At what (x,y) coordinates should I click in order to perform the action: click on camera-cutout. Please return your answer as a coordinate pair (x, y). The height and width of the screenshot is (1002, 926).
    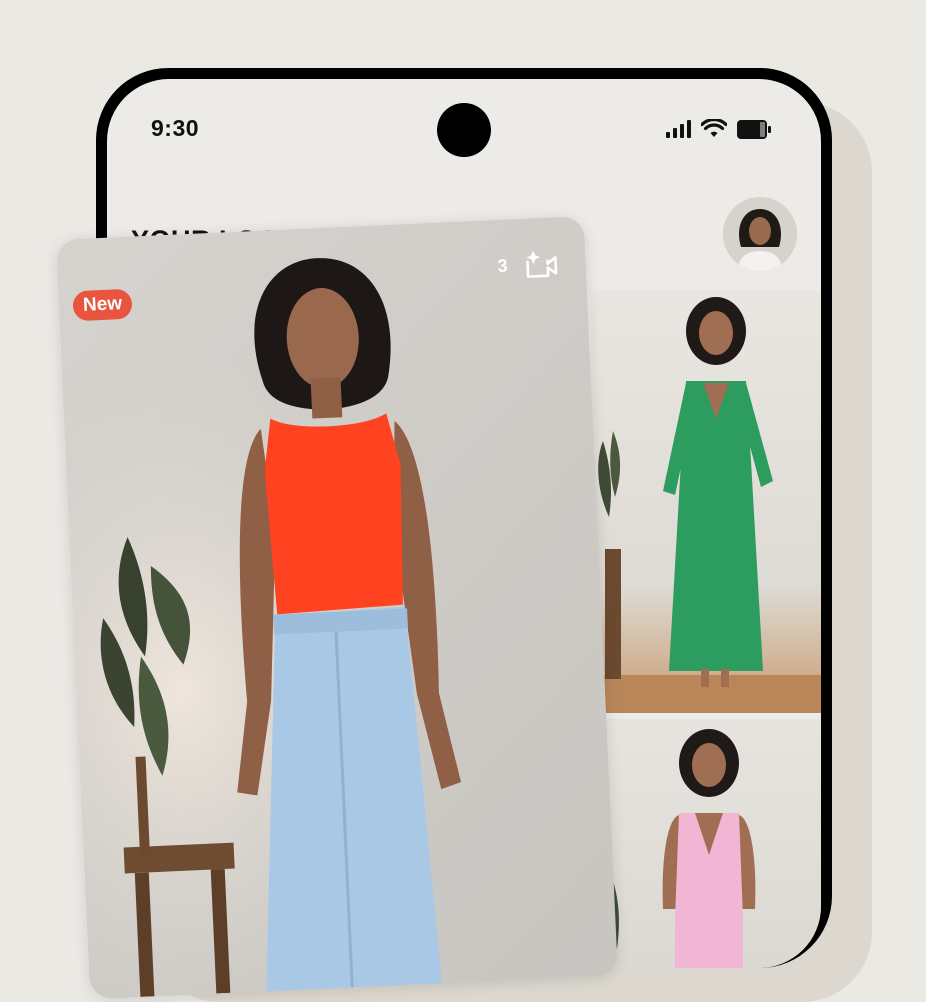
    Looking at the image, I should click on (464, 130).